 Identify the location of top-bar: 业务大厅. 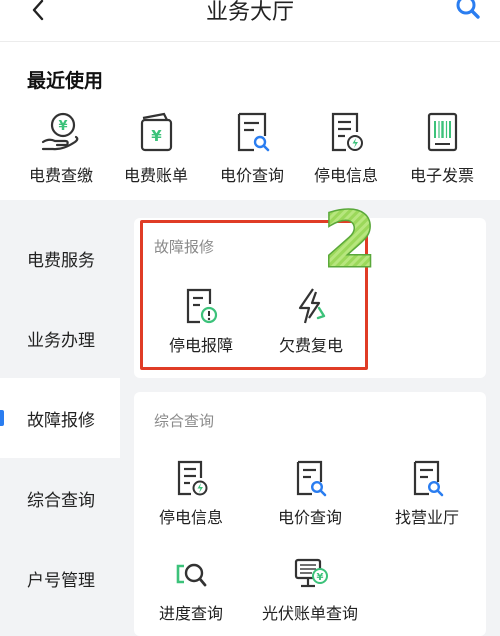
(250, 21).